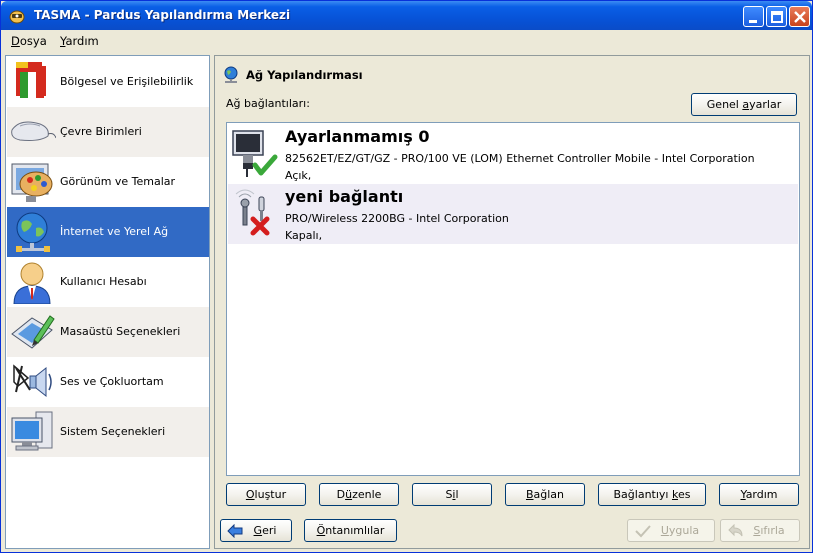  What do you see at coordinates (359, 494) in the screenshot?
I see `edit-button: Düzenle` at bounding box center [359, 494].